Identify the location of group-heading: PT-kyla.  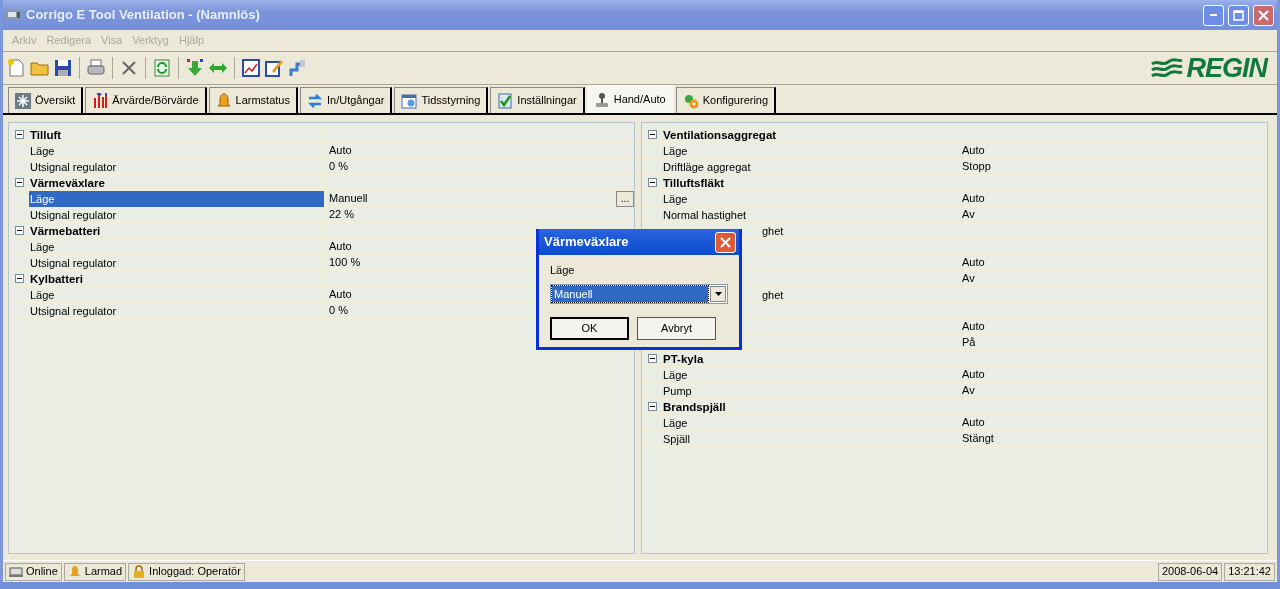
(683, 358).